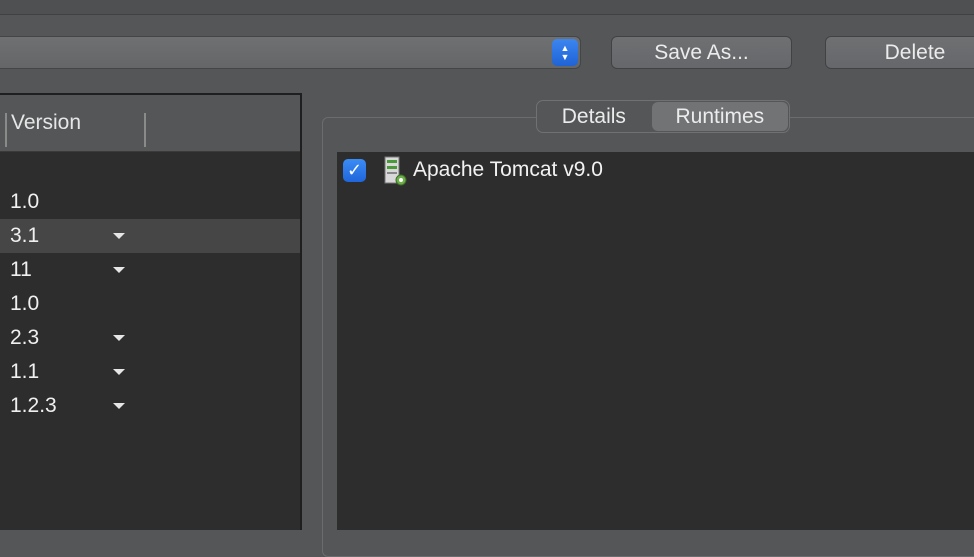 This screenshot has width=974, height=557. Describe the element at coordinates (565, 52) in the screenshot. I see `select-stepper-icon: ▲ ▼` at that location.